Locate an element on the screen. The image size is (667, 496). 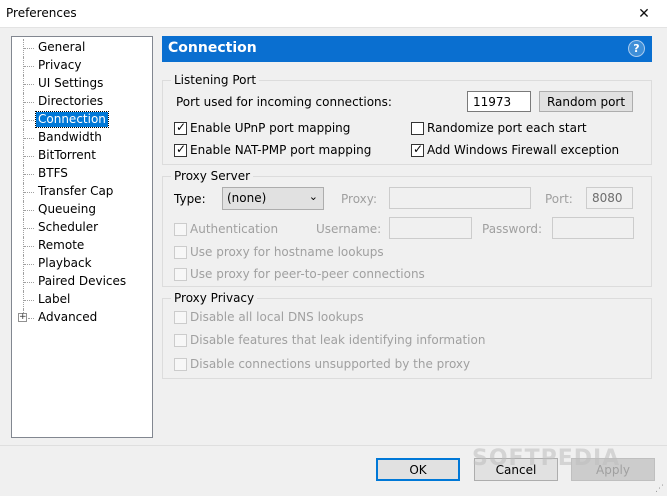
randomize-port-checkbox: Randomize port each start is located at coordinates (499, 128).